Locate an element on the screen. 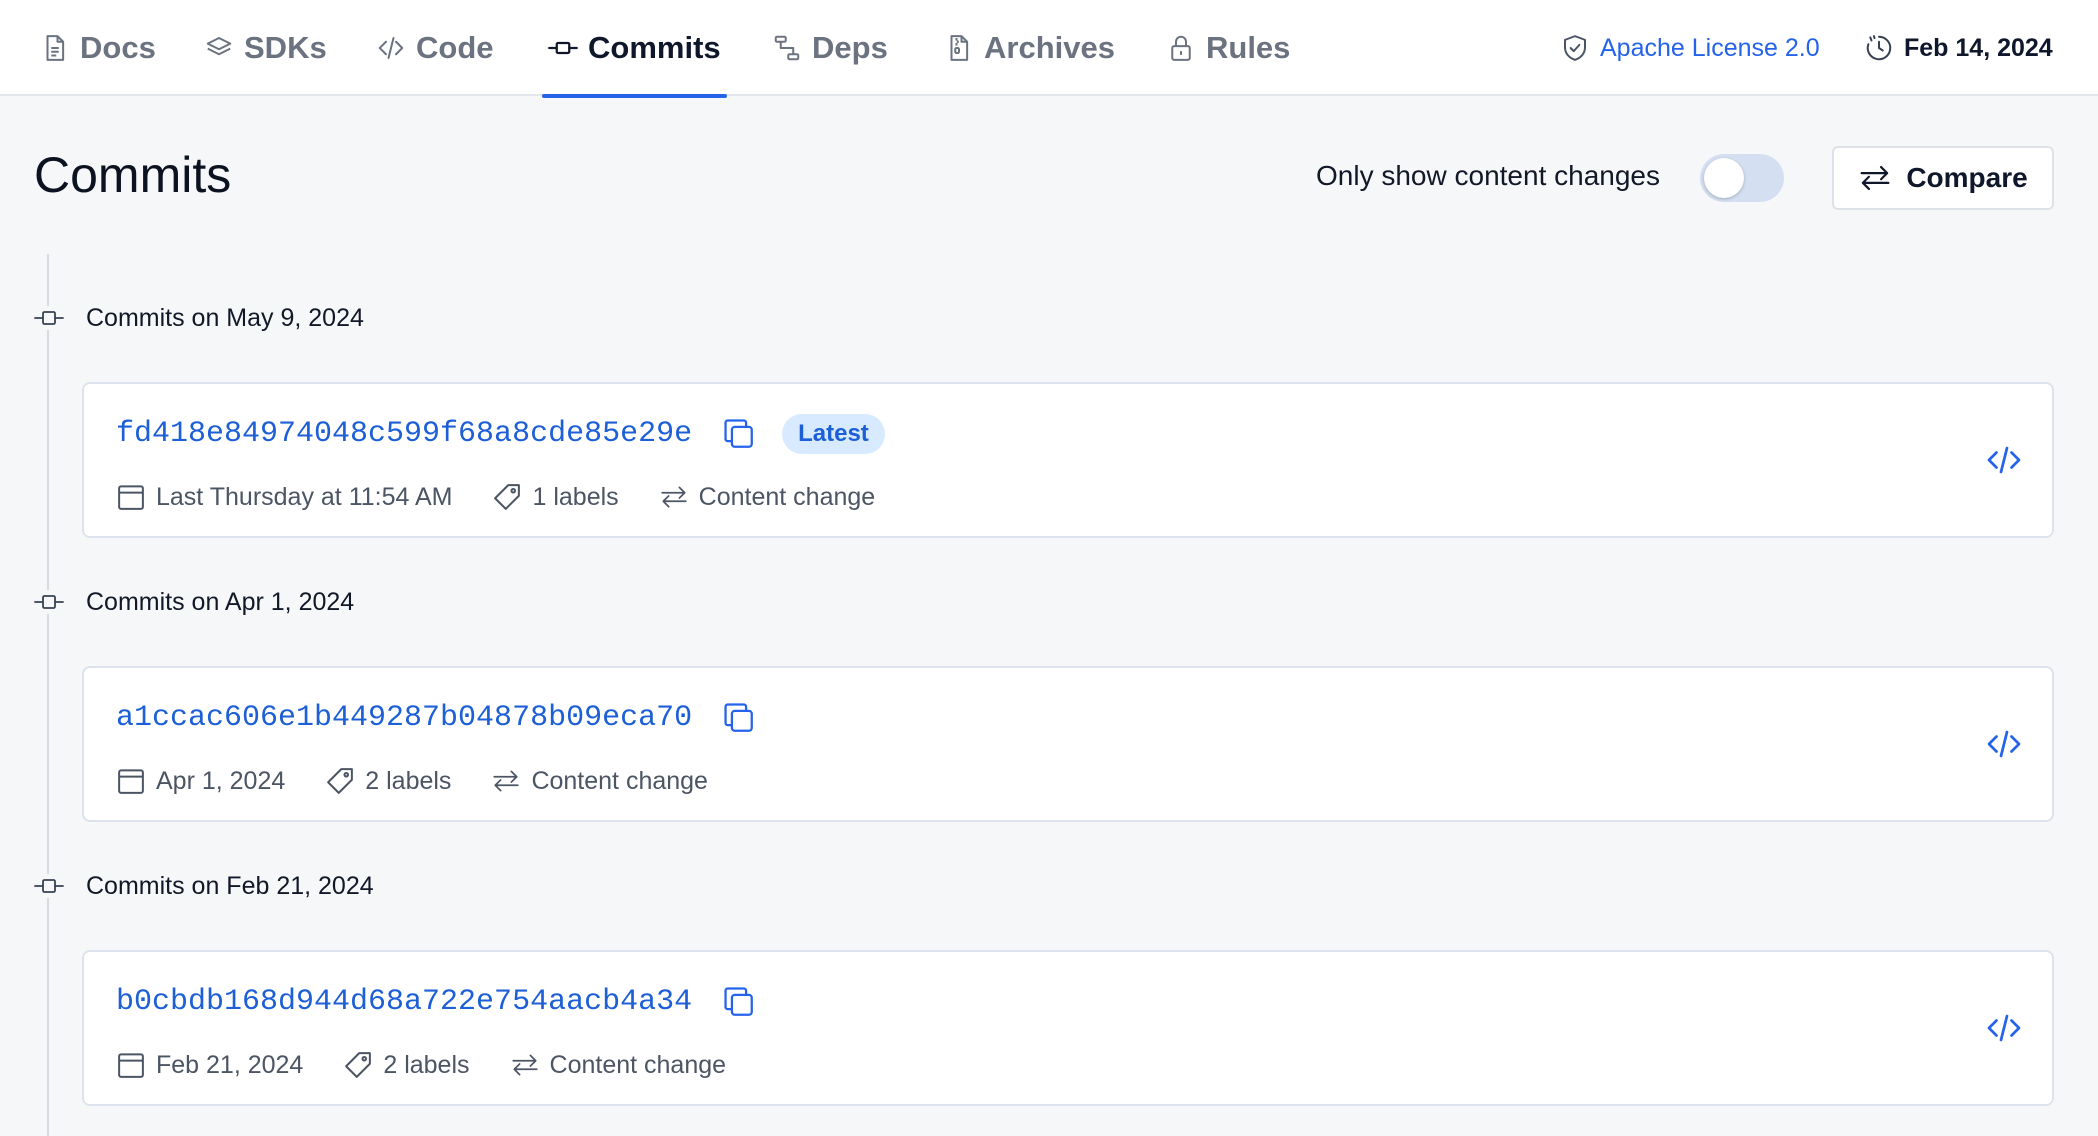 Image resolution: width=2098 pixels, height=1136 pixels. commit-group-heading: Commits on May 9, 2024 is located at coordinates (199, 318).